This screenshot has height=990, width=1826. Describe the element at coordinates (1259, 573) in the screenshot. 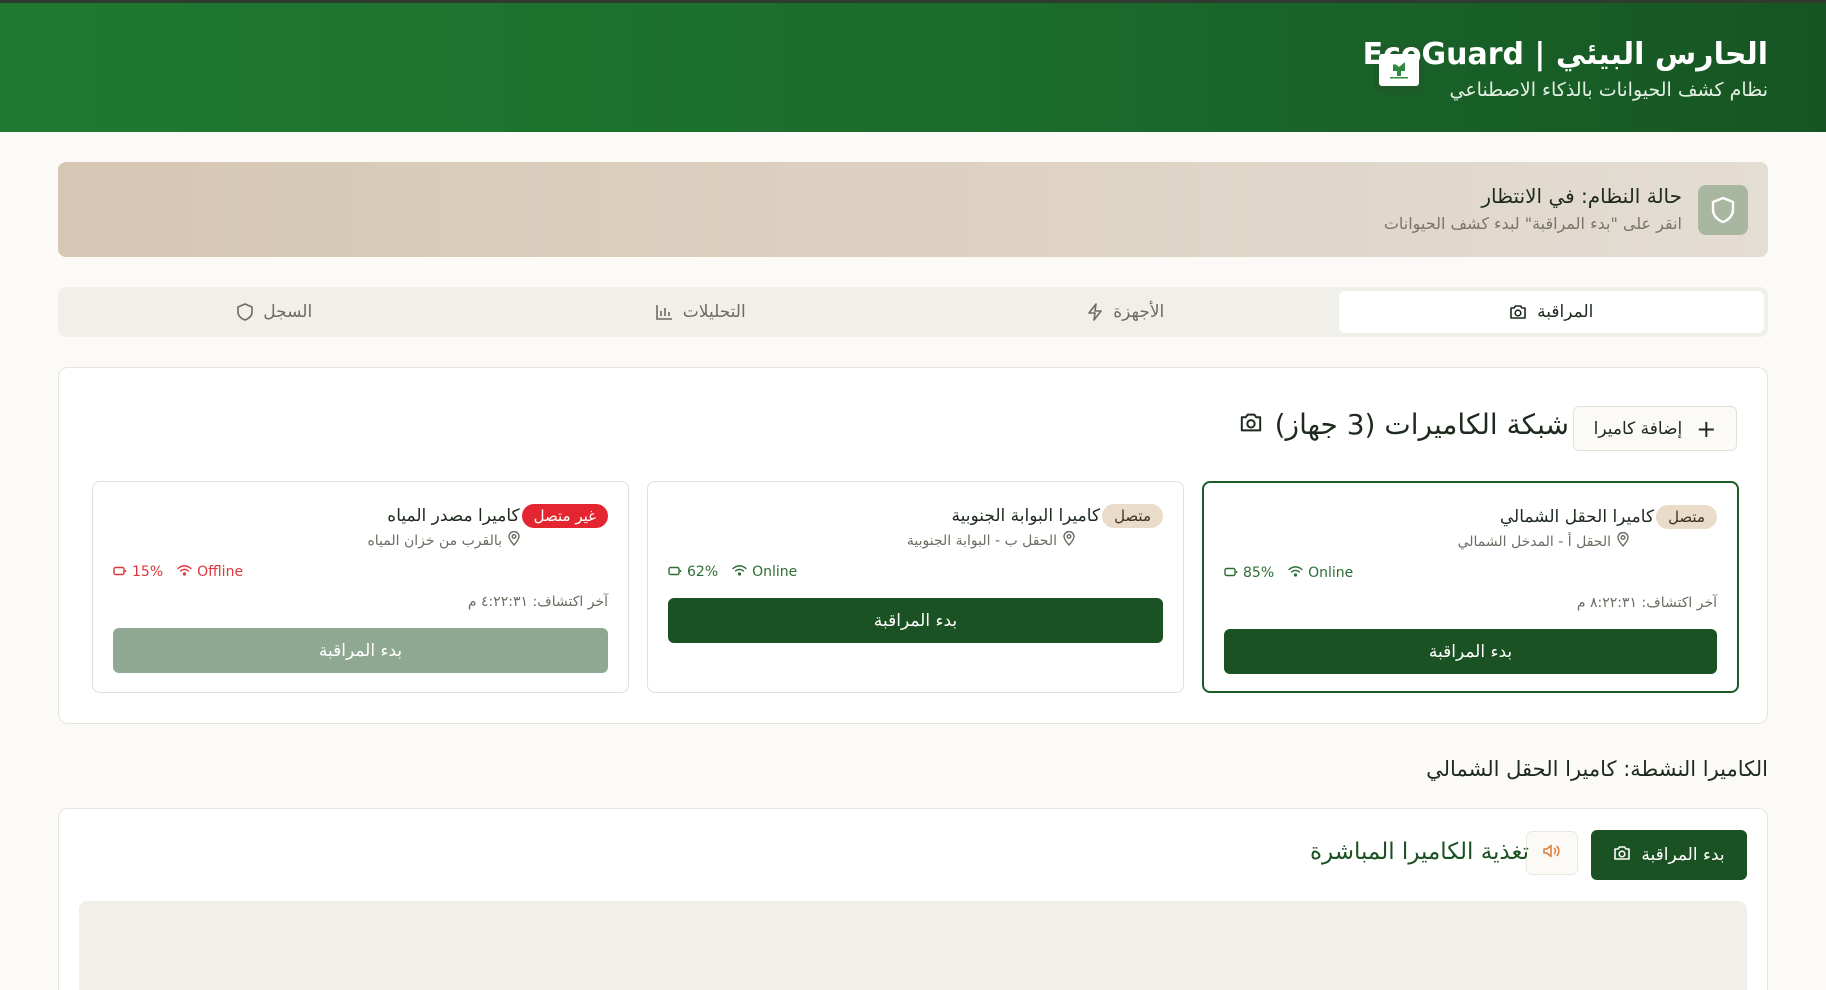

I see `battery-level: 85%` at that location.